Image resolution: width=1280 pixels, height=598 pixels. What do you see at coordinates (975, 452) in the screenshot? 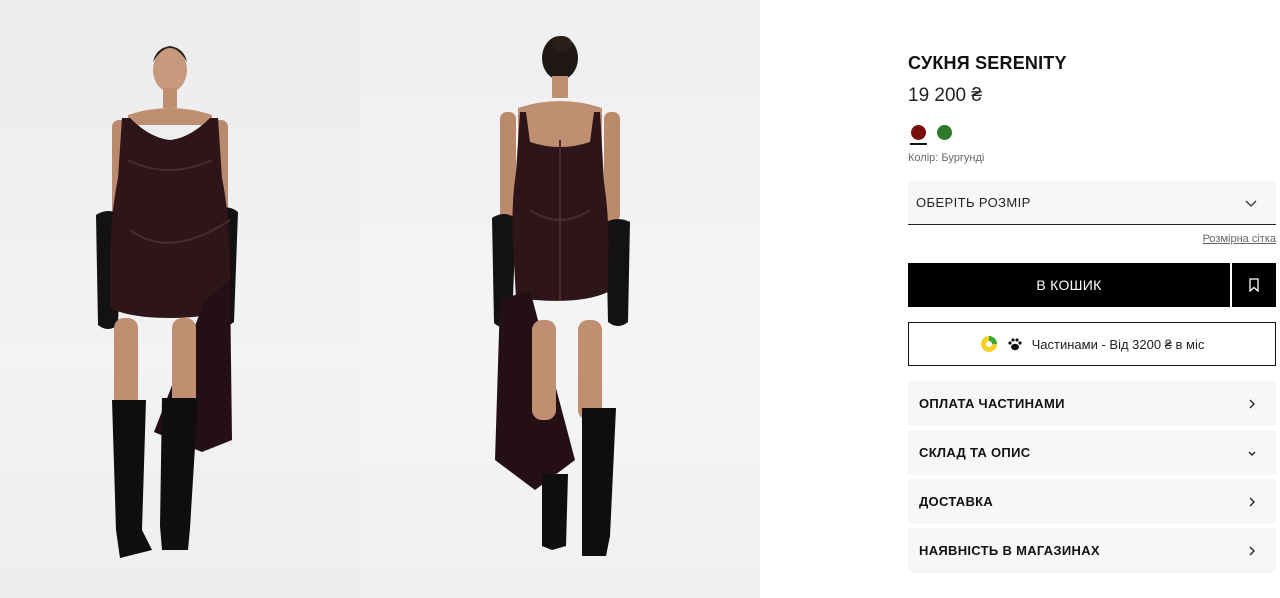
I see `accordion-label: СКЛАД ТА ОПИС` at bounding box center [975, 452].